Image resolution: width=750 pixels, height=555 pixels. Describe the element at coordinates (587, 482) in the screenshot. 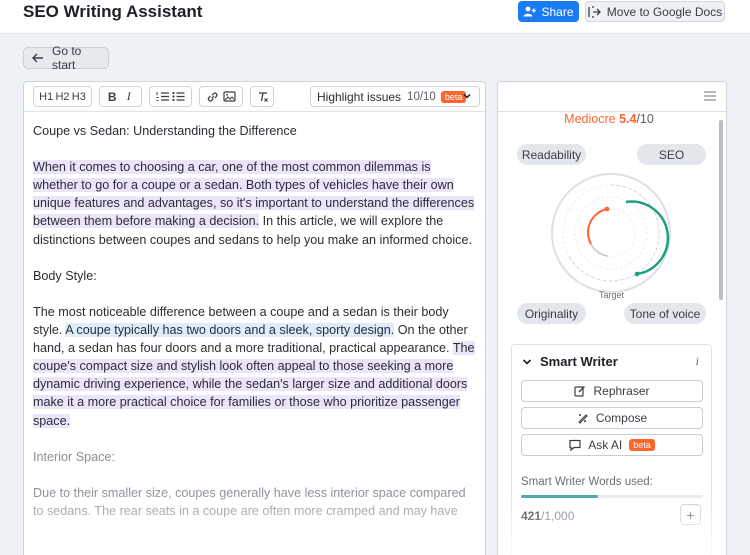

I see `words-used-label: Smart Writer Words used:` at that location.